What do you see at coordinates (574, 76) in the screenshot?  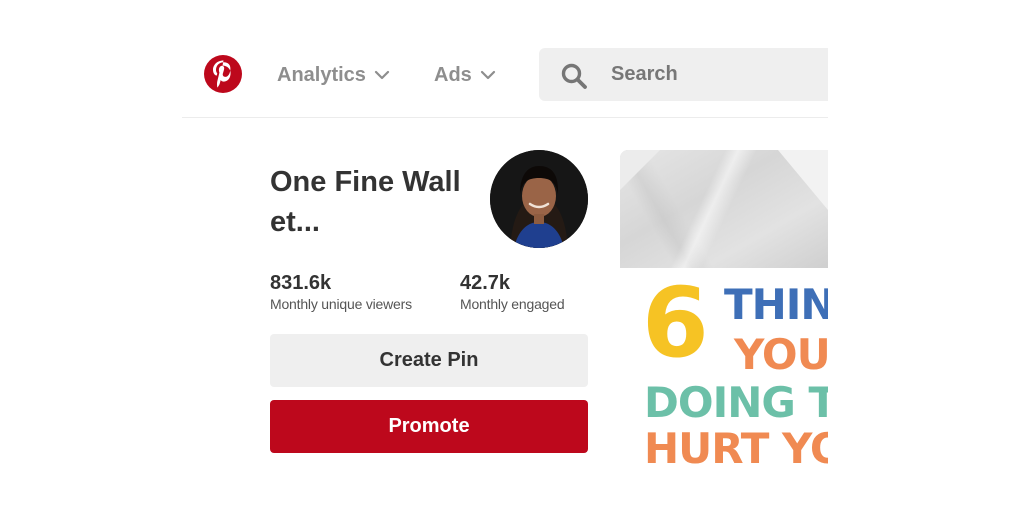 I see `search-icon` at bounding box center [574, 76].